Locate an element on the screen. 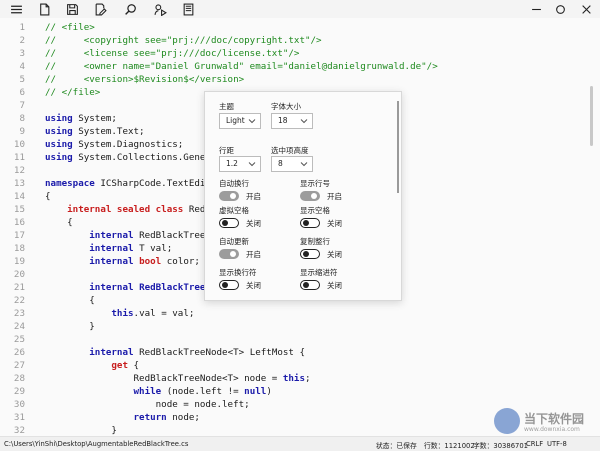  line-number: 7 is located at coordinates (22, 105).